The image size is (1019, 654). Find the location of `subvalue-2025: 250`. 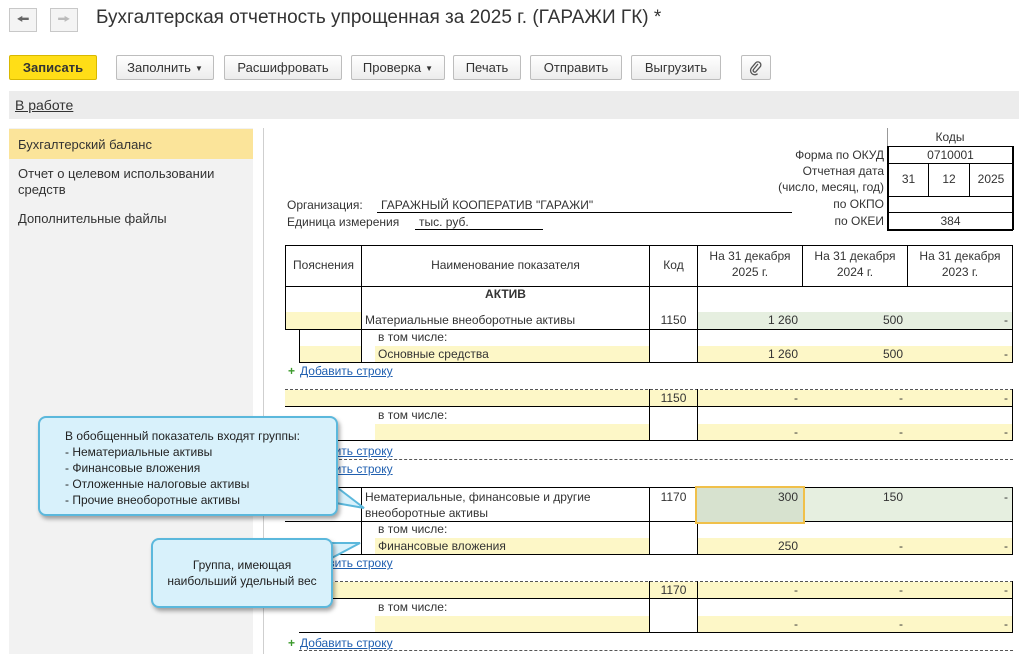

subvalue-2025: 250 is located at coordinates (748, 546).